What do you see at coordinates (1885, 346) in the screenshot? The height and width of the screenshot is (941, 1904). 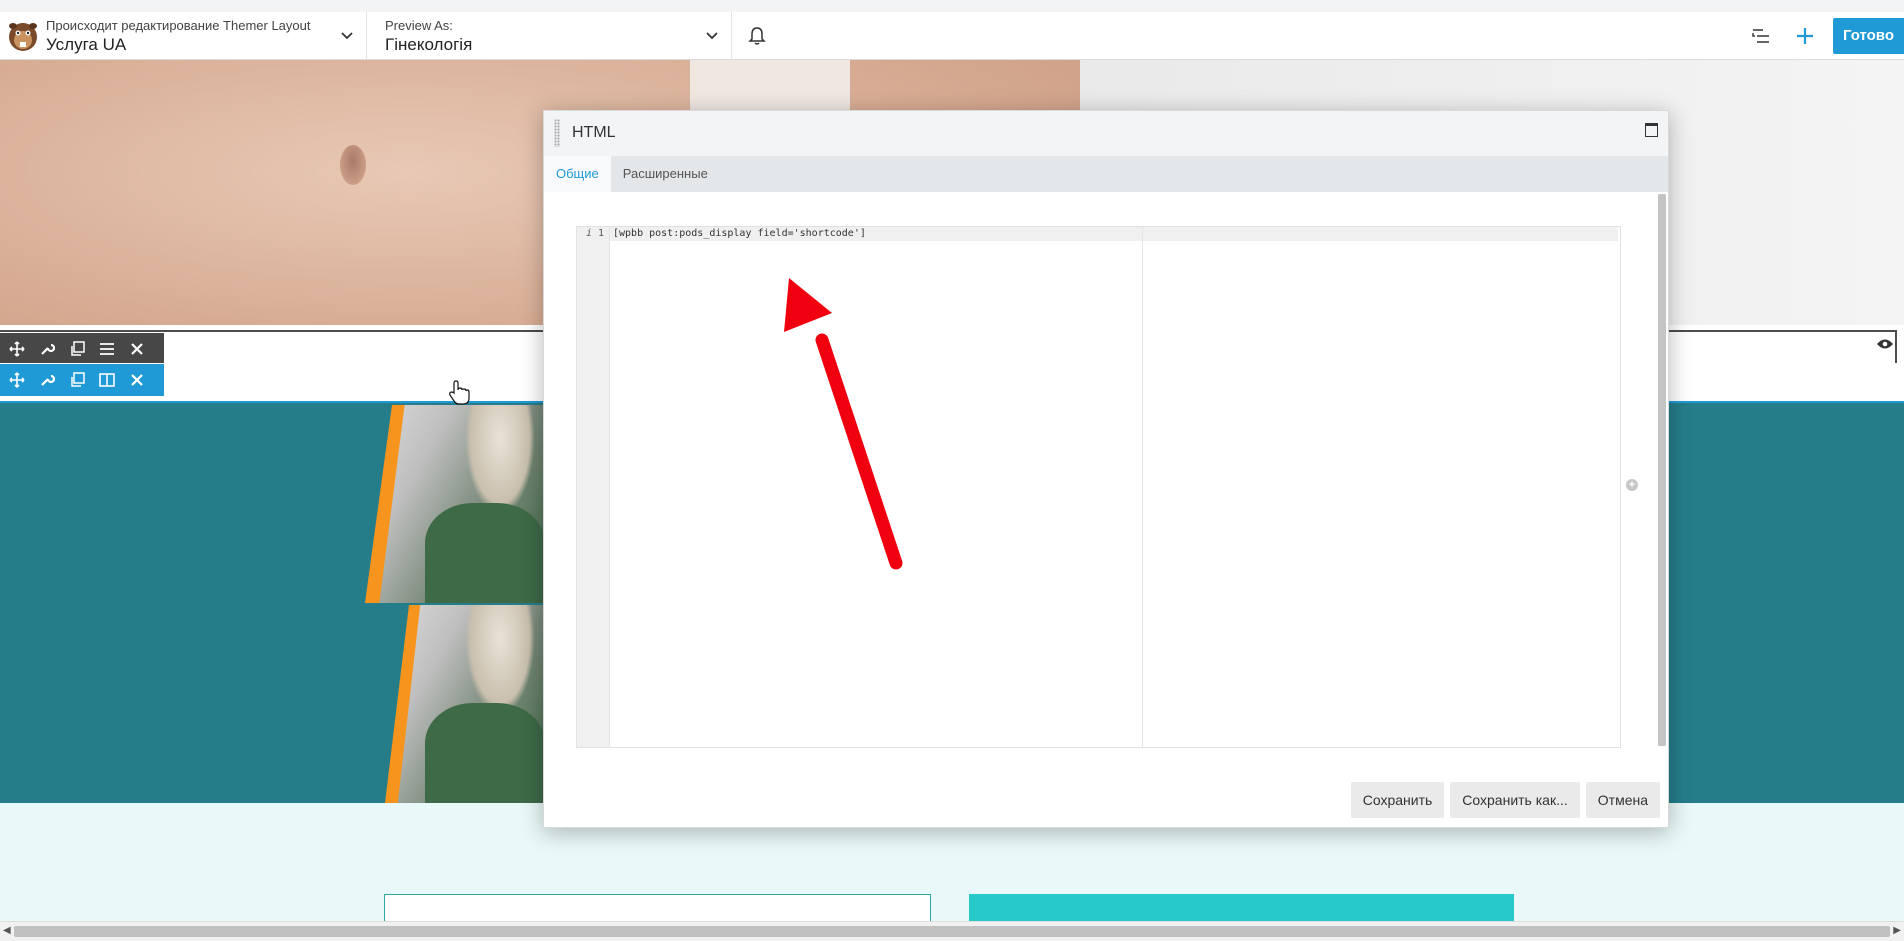 I see `eye-icon` at bounding box center [1885, 346].